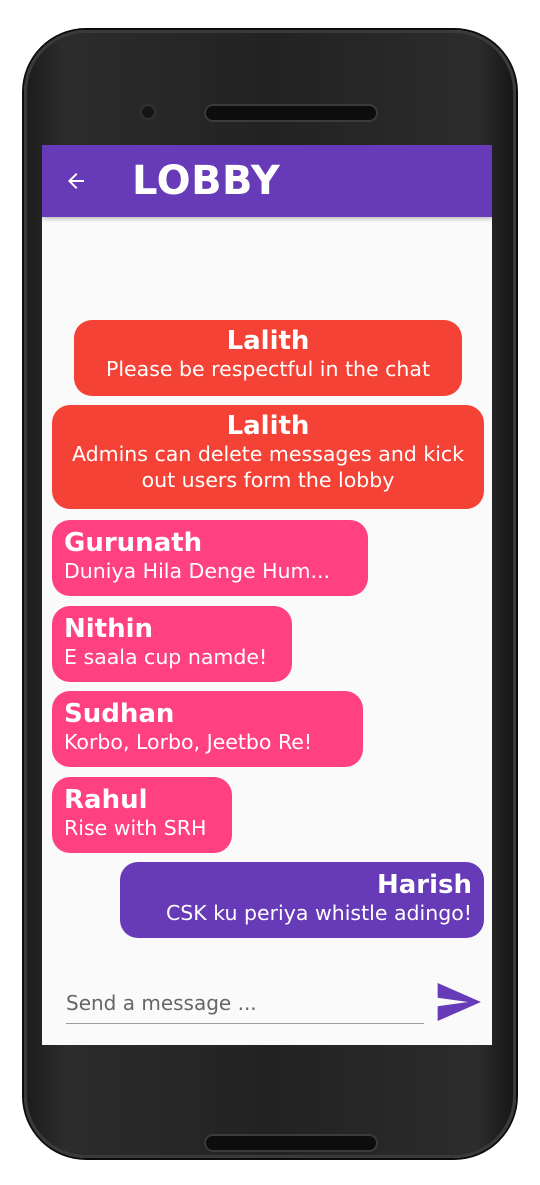 This screenshot has height=1185, width=540. What do you see at coordinates (291, 113) in the screenshot?
I see `earpiece-speaker` at bounding box center [291, 113].